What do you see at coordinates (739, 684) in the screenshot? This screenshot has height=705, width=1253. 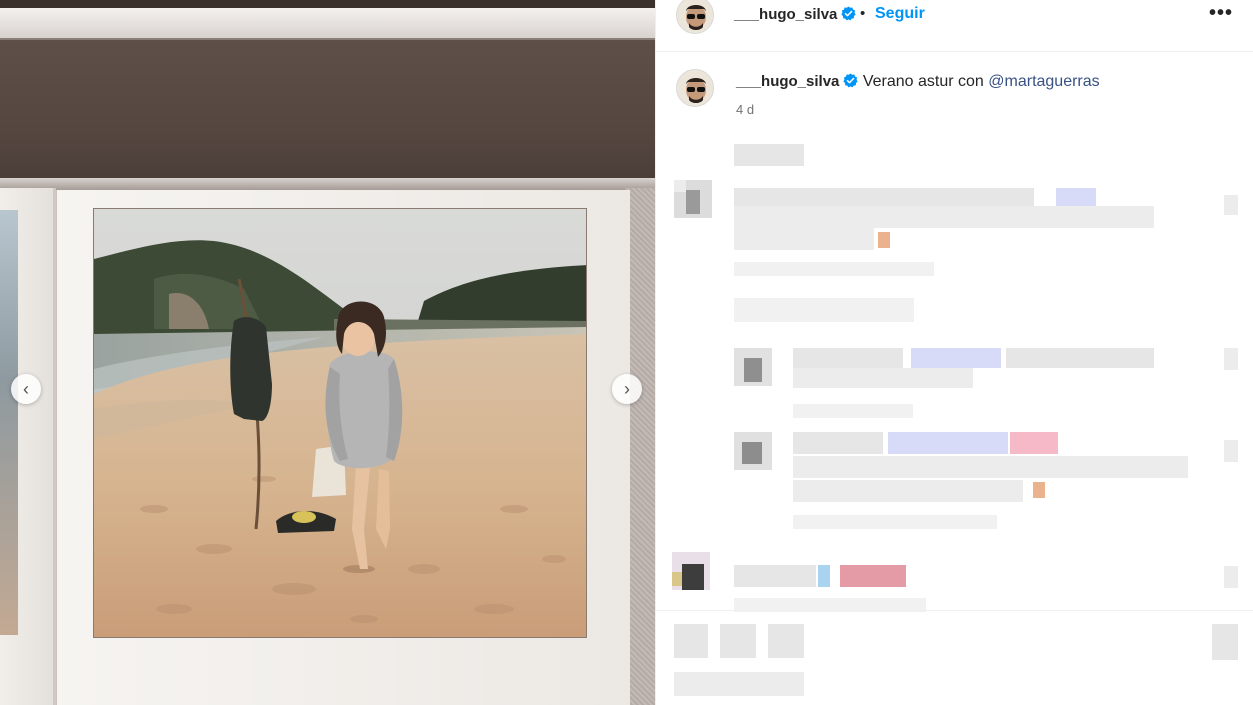 I see `likes-count` at bounding box center [739, 684].